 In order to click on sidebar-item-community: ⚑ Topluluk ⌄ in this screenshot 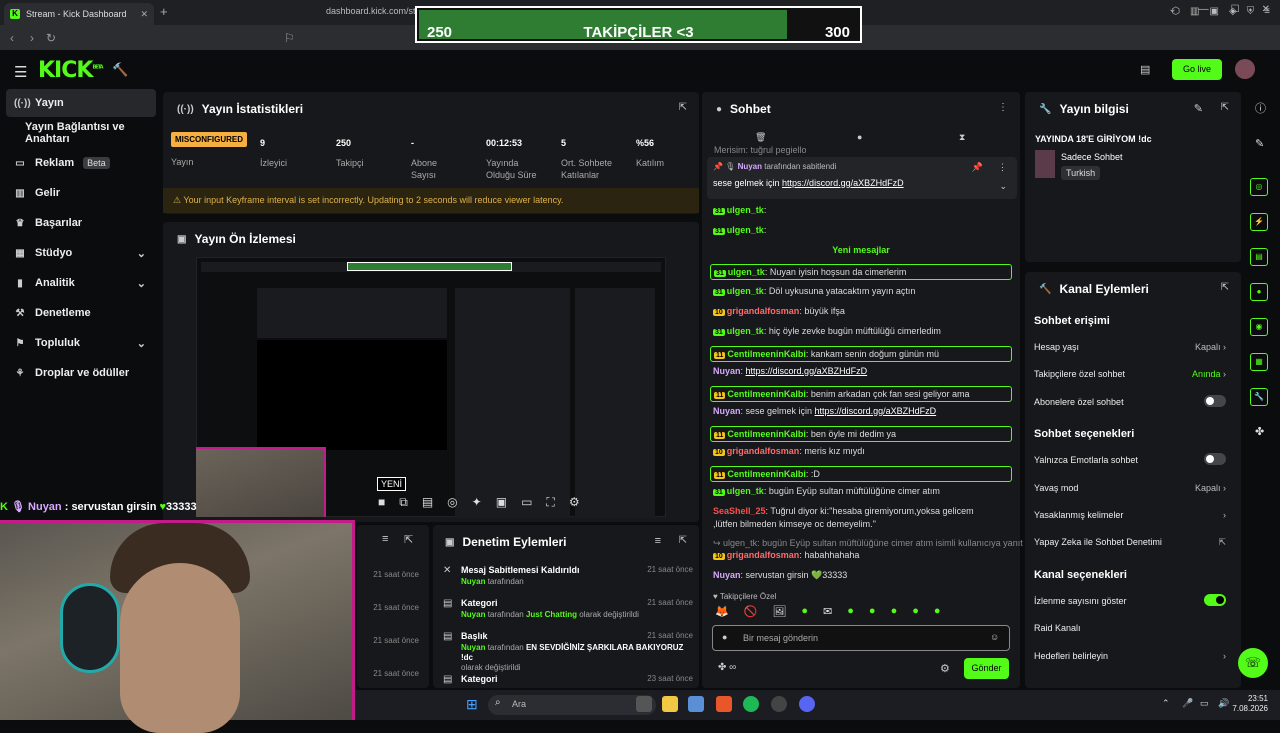, I will do `click(81, 343)`.